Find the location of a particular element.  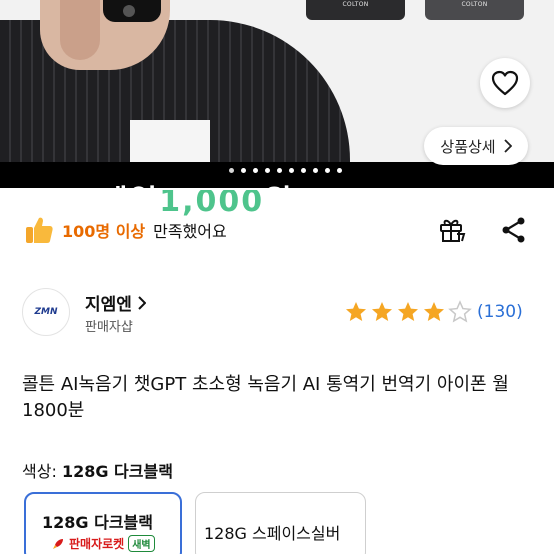

dawn-delivery-badge: 새벽 is located at coordinates (141, 543).